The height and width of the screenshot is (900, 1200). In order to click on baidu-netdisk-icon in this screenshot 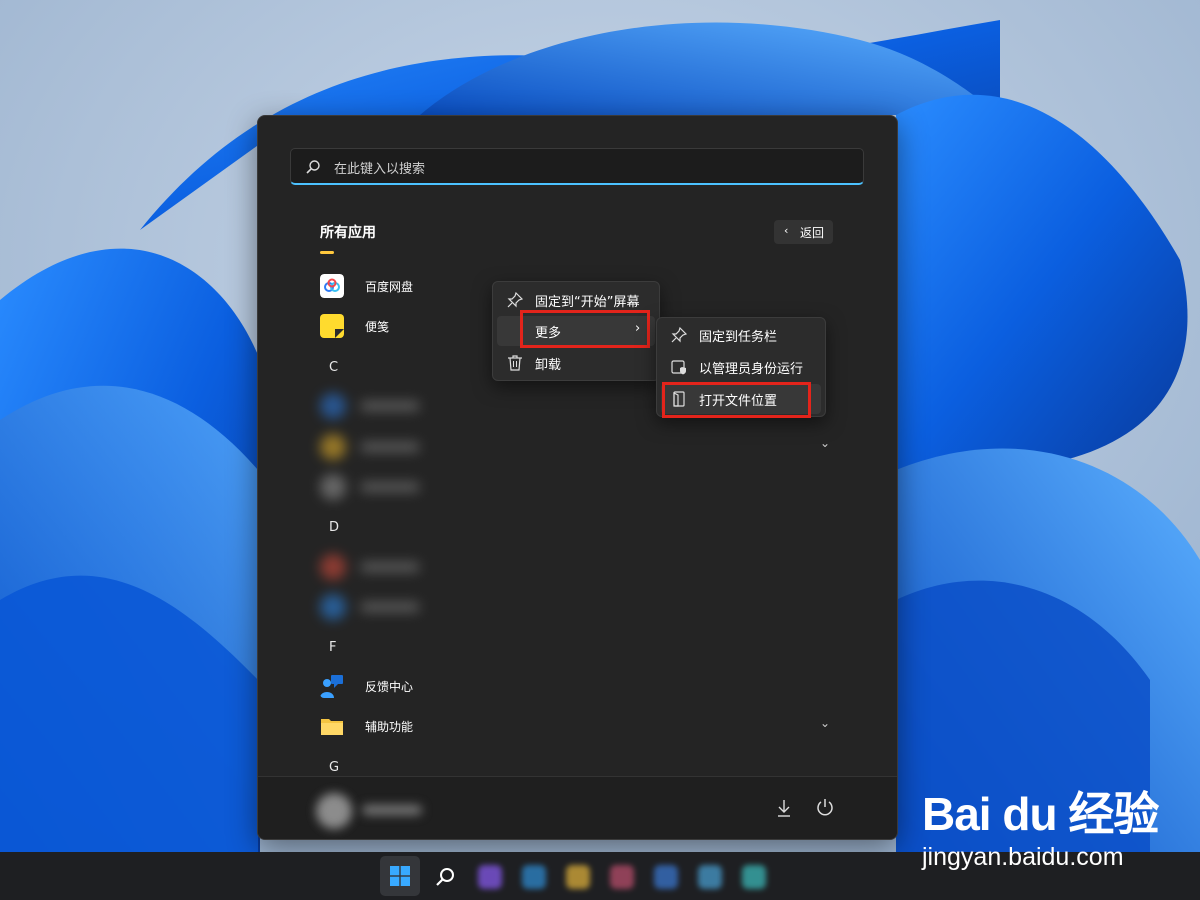, I will do `click(332, 286)`.